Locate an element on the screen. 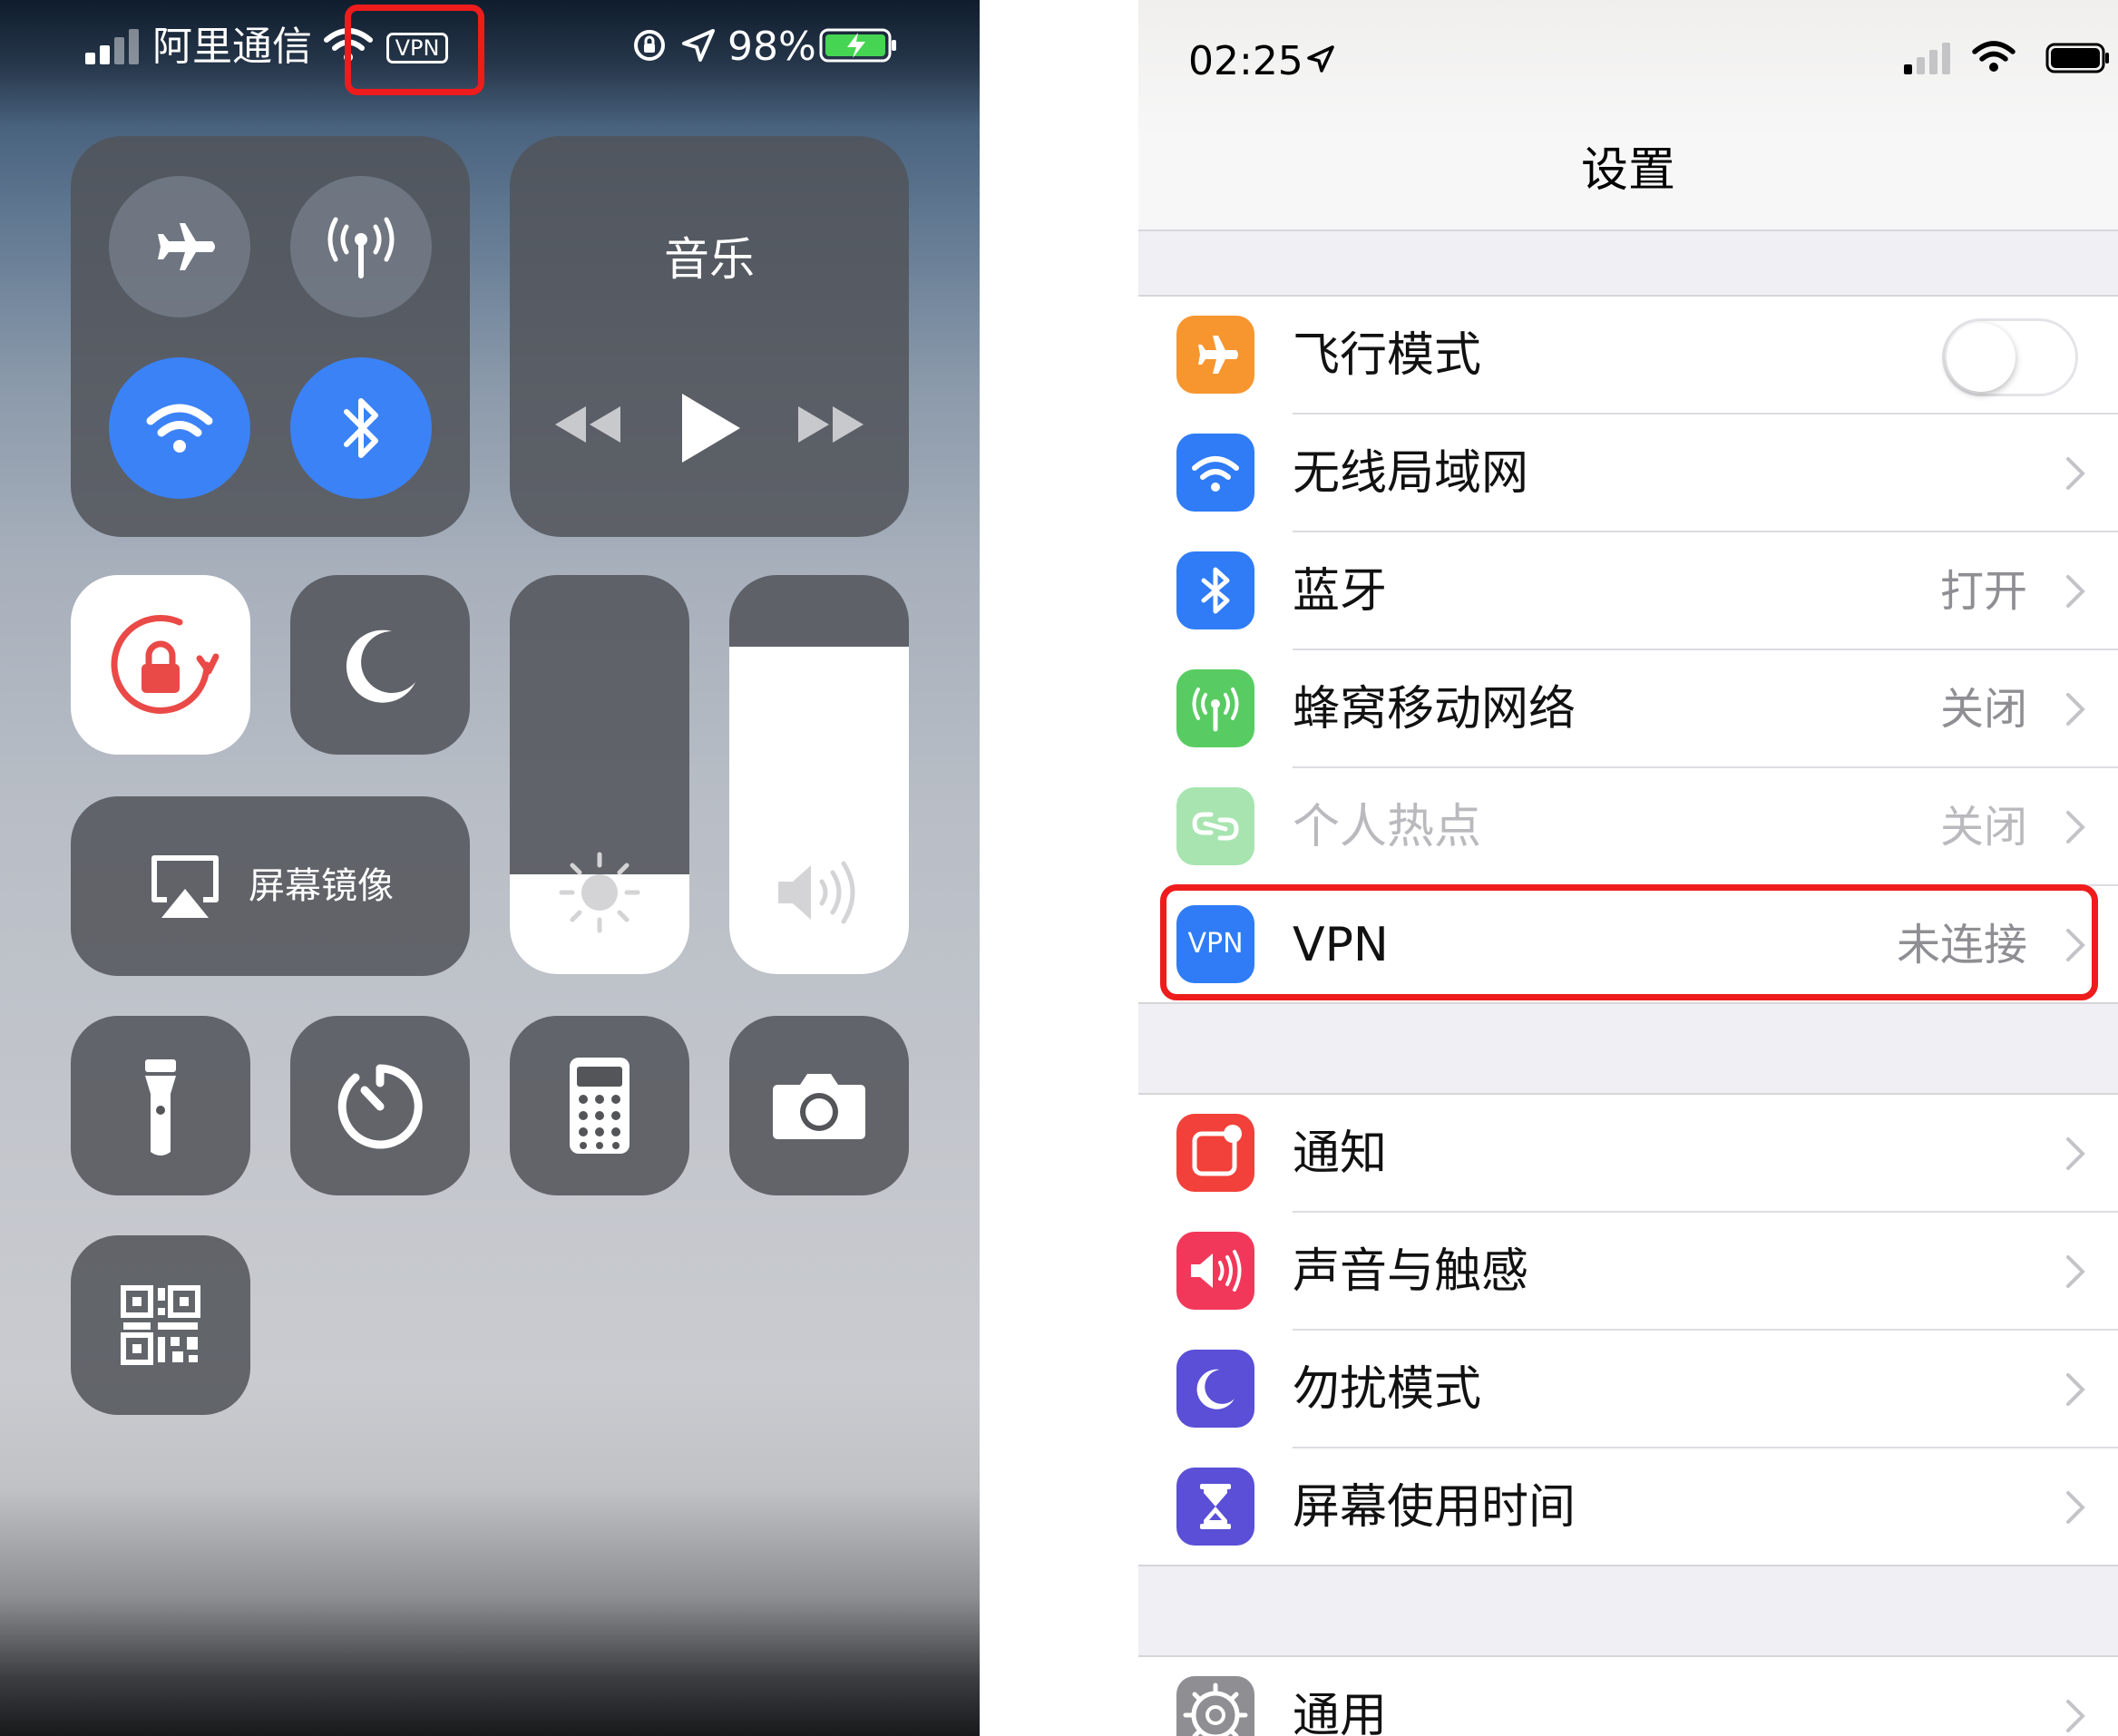 This screenshot has width=2118, height=1736. status-time: 02:25 is located at coordinates (1245, 61).